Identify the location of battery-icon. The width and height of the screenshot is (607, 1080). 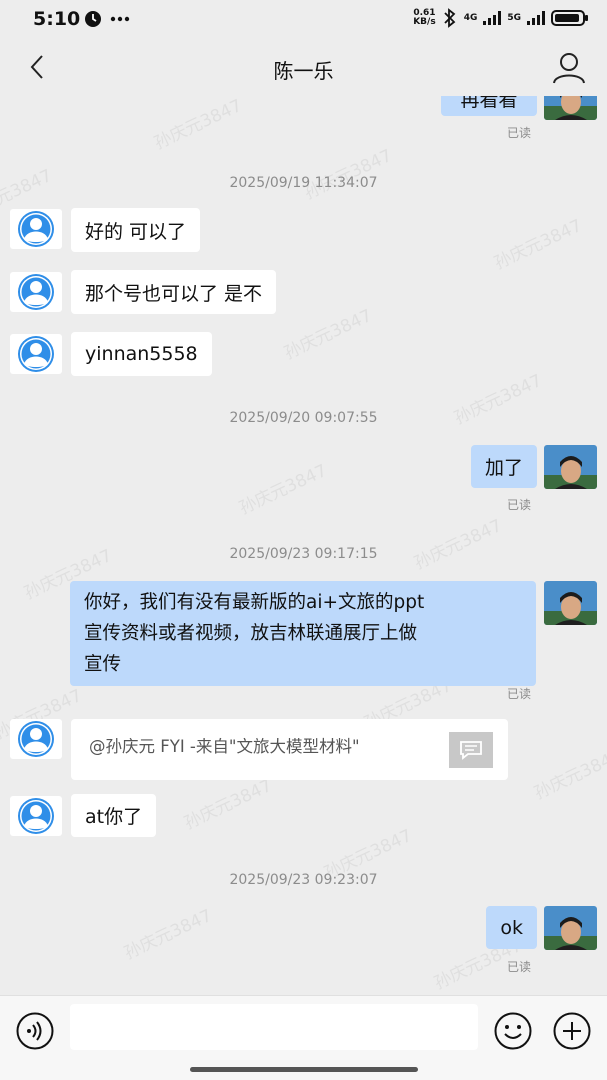
(569, 18).